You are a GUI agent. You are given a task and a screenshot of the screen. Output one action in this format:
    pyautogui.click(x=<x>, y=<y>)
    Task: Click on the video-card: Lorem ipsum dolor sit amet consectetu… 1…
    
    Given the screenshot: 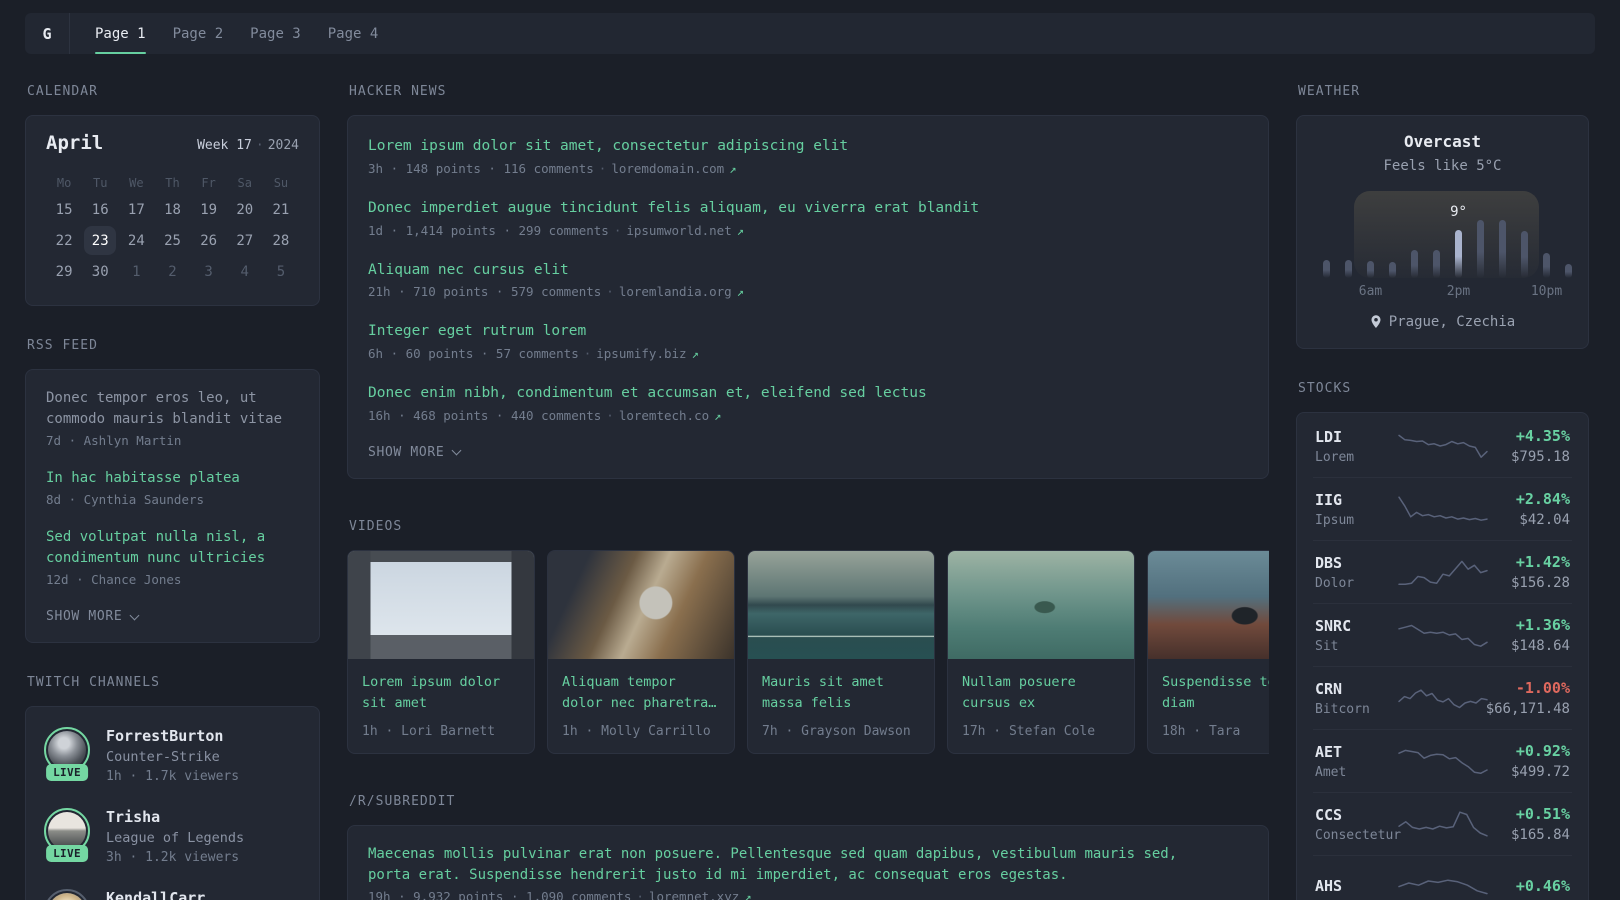 What is the action you would take?
    pyautogui.click(x=441, y=651)
    